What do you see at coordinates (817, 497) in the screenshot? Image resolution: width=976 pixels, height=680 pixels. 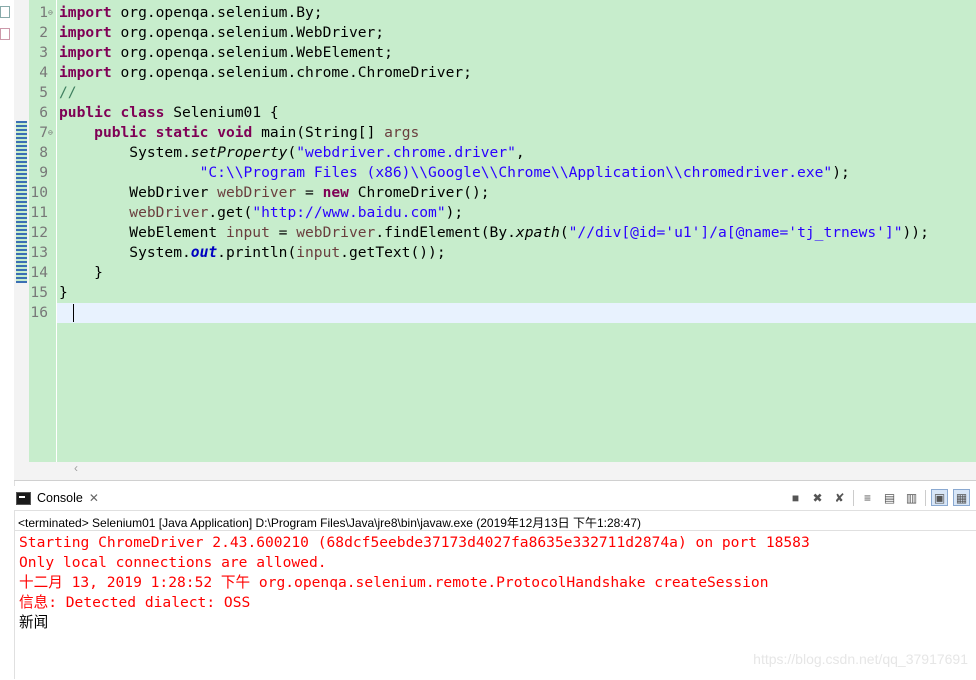 I see `remove-launch-icon: ✖` at bounding box center [817, 497].